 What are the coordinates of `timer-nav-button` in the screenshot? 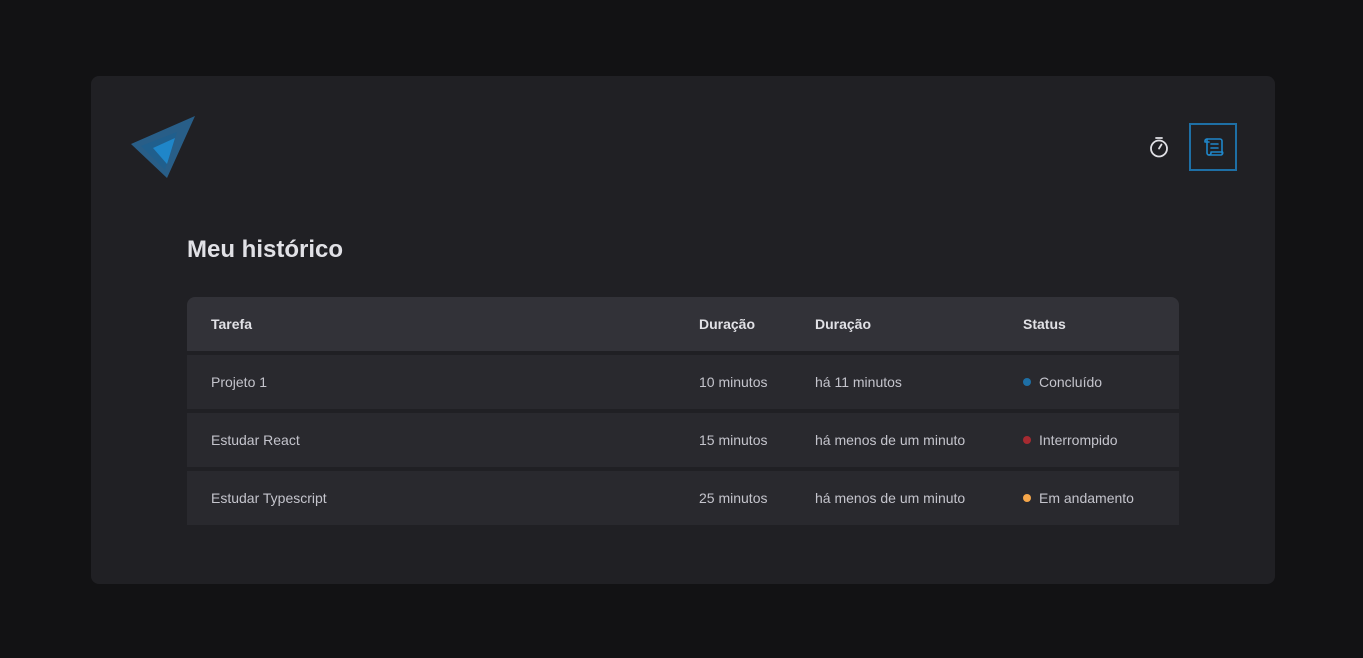 It's located at (1159, 147).